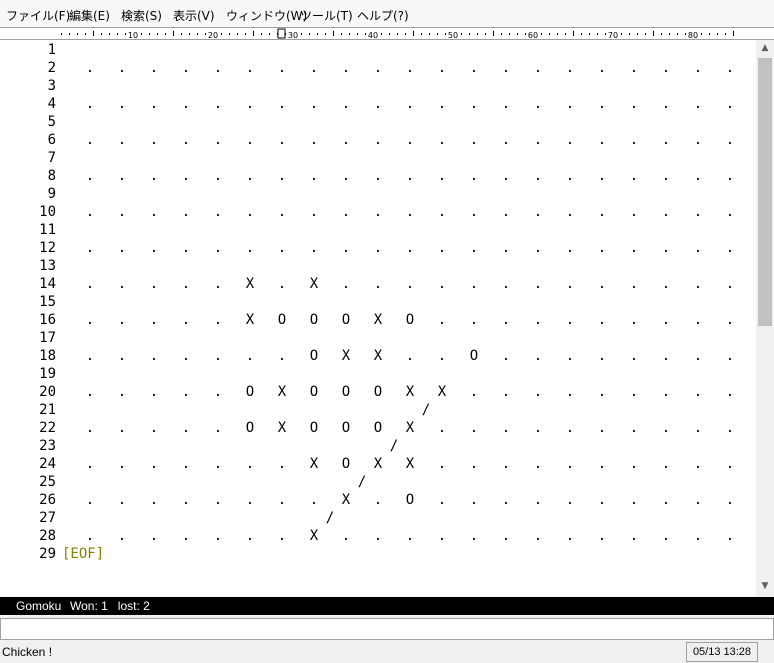  Describe the element at coordinates (387, 629) in the screenshot. I see `command-input` at that location.